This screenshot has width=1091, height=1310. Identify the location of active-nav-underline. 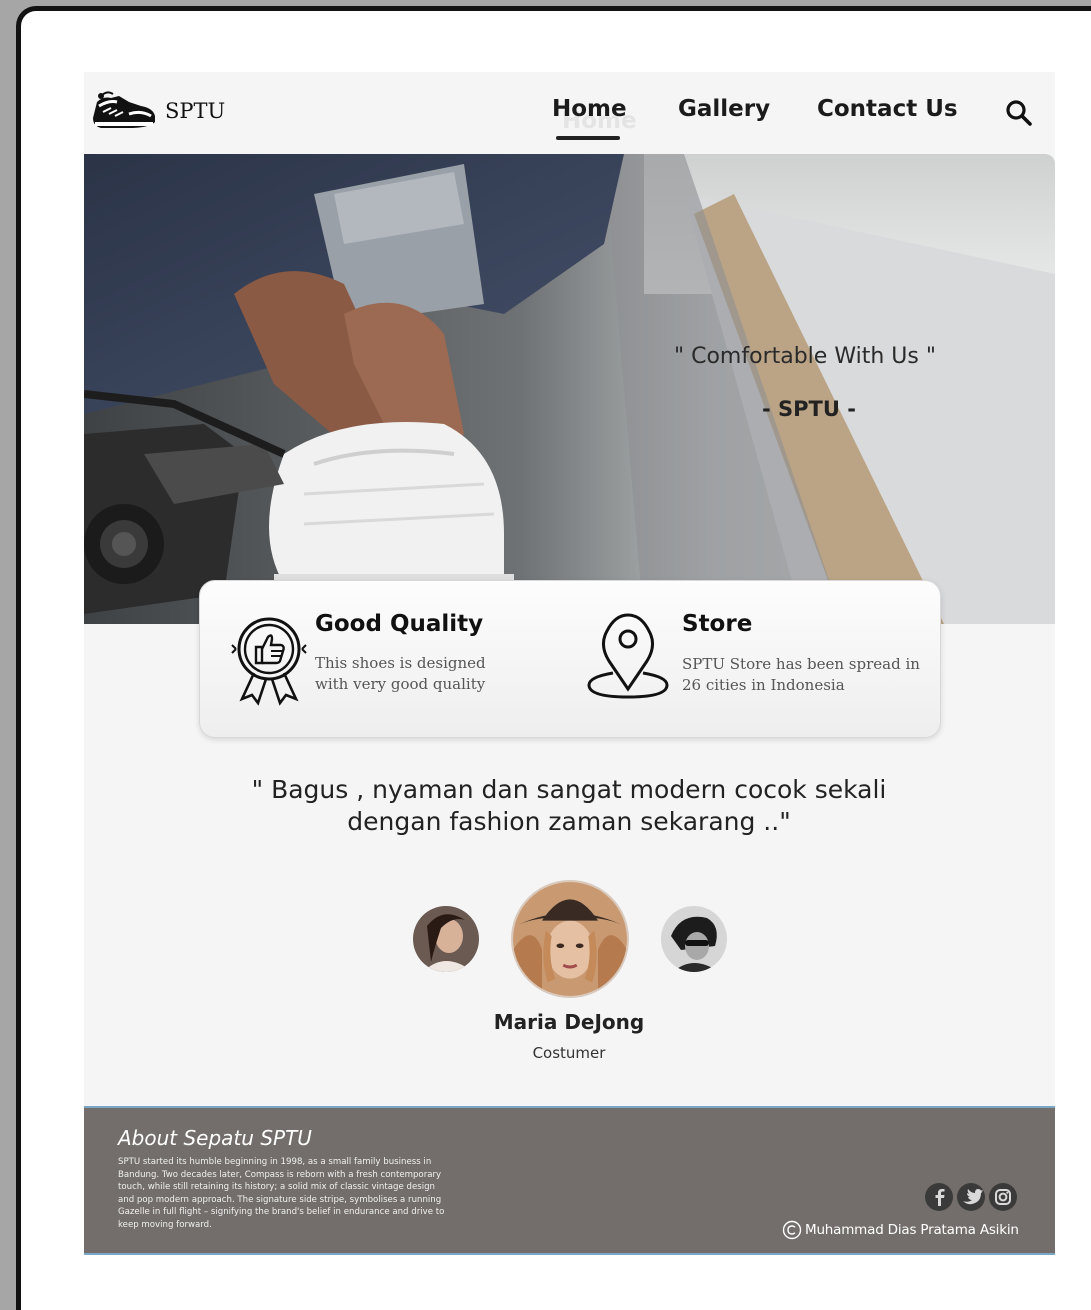
(588, 138).